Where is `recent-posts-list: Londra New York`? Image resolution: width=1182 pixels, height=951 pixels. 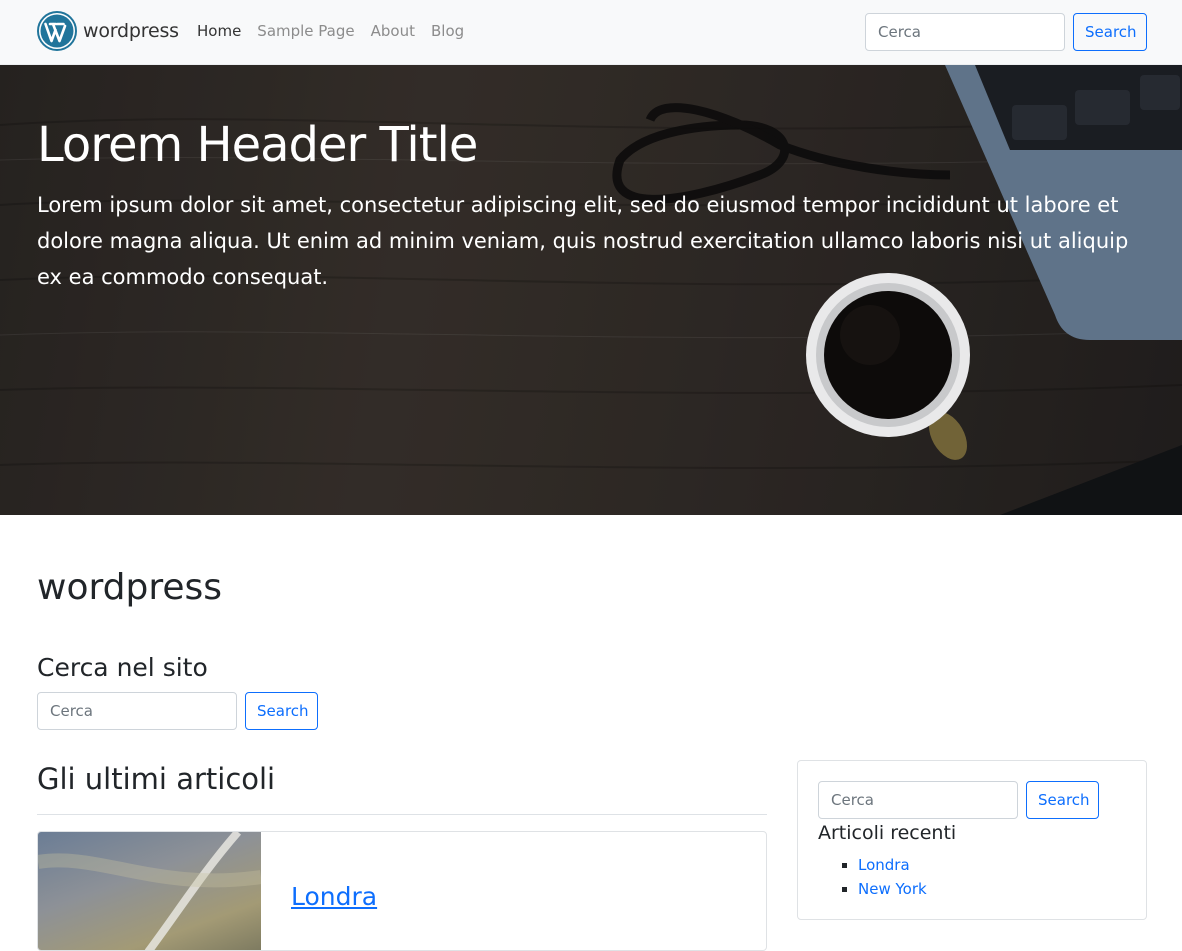
recent-posts-list: Londra New York is located at coordinates (872, 877).